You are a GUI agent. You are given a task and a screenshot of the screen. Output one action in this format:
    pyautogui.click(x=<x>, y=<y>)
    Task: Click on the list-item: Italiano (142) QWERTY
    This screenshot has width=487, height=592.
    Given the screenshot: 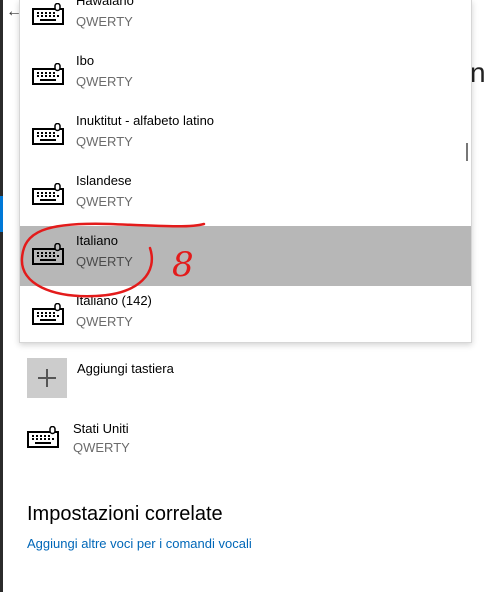 What is the action you would take?
    pyautogui.click(x=245, y=314)
    